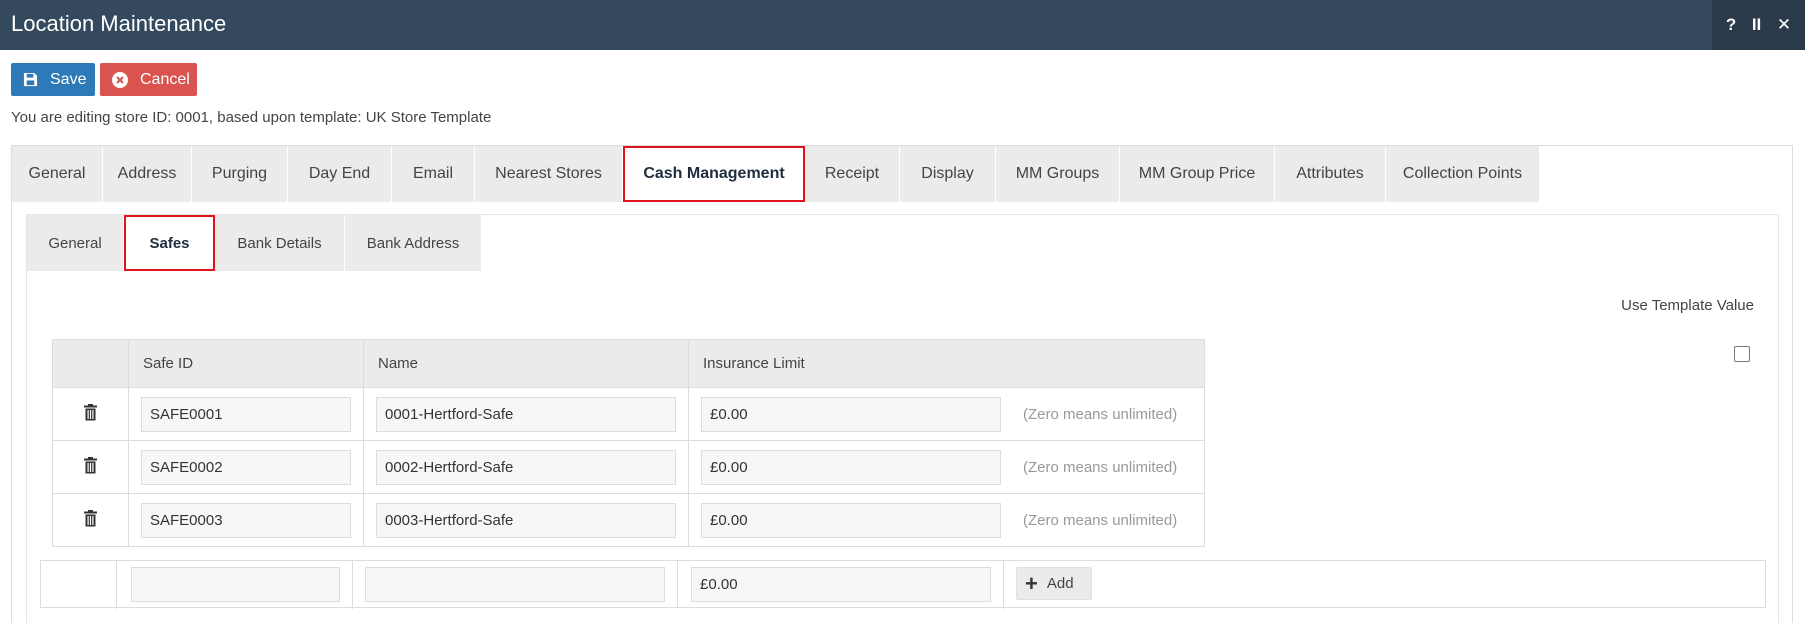  I want to click on insurance-limit-header: Insurance Limit, so click(946, 363).